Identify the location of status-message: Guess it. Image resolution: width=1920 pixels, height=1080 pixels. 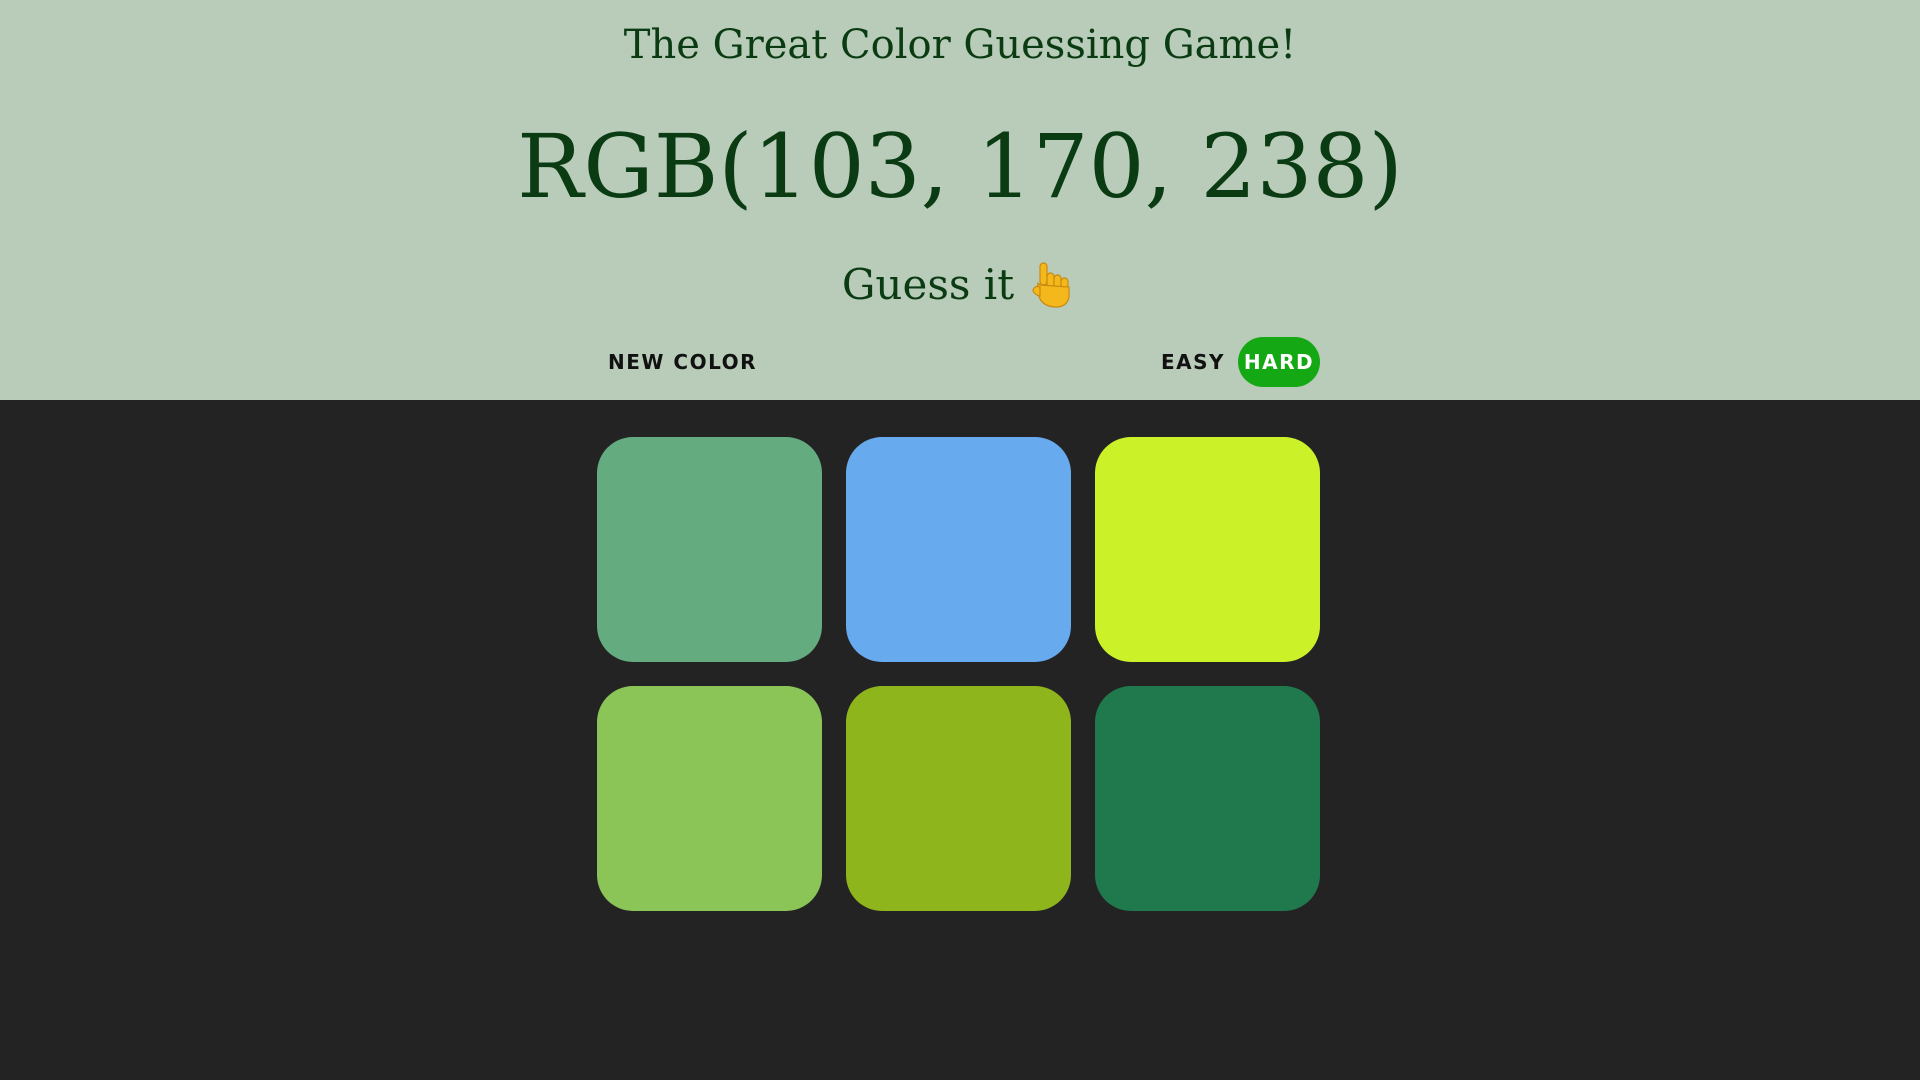
(928, 284).